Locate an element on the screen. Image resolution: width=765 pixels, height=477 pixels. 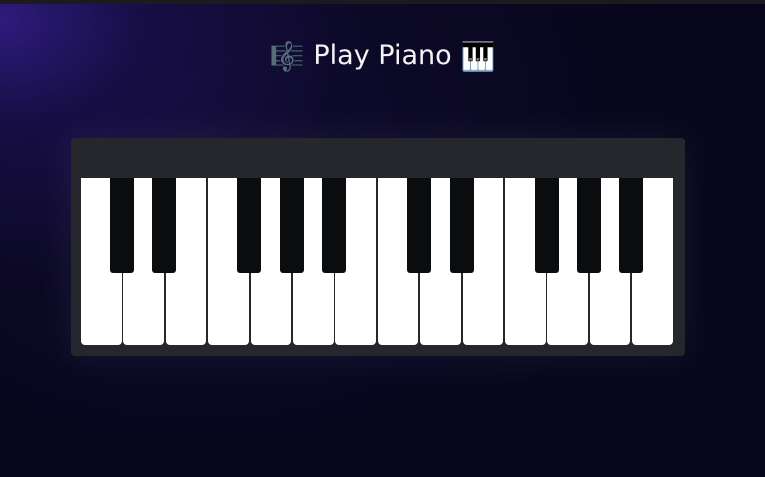
window-top-edge is located at coordinates (382, 2).